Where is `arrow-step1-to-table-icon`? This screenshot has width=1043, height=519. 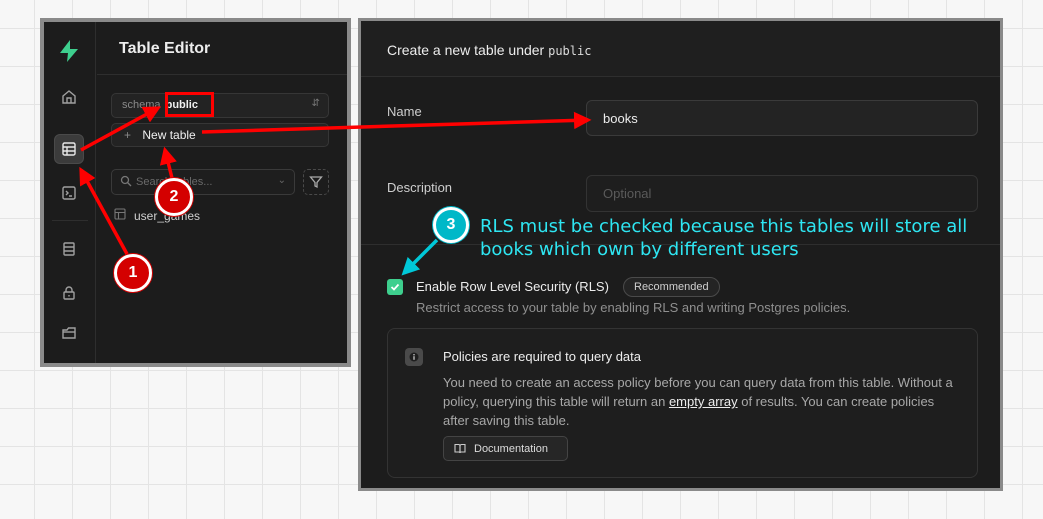 arrow-step1-to-table-icon is located at coordinates (104, 210).